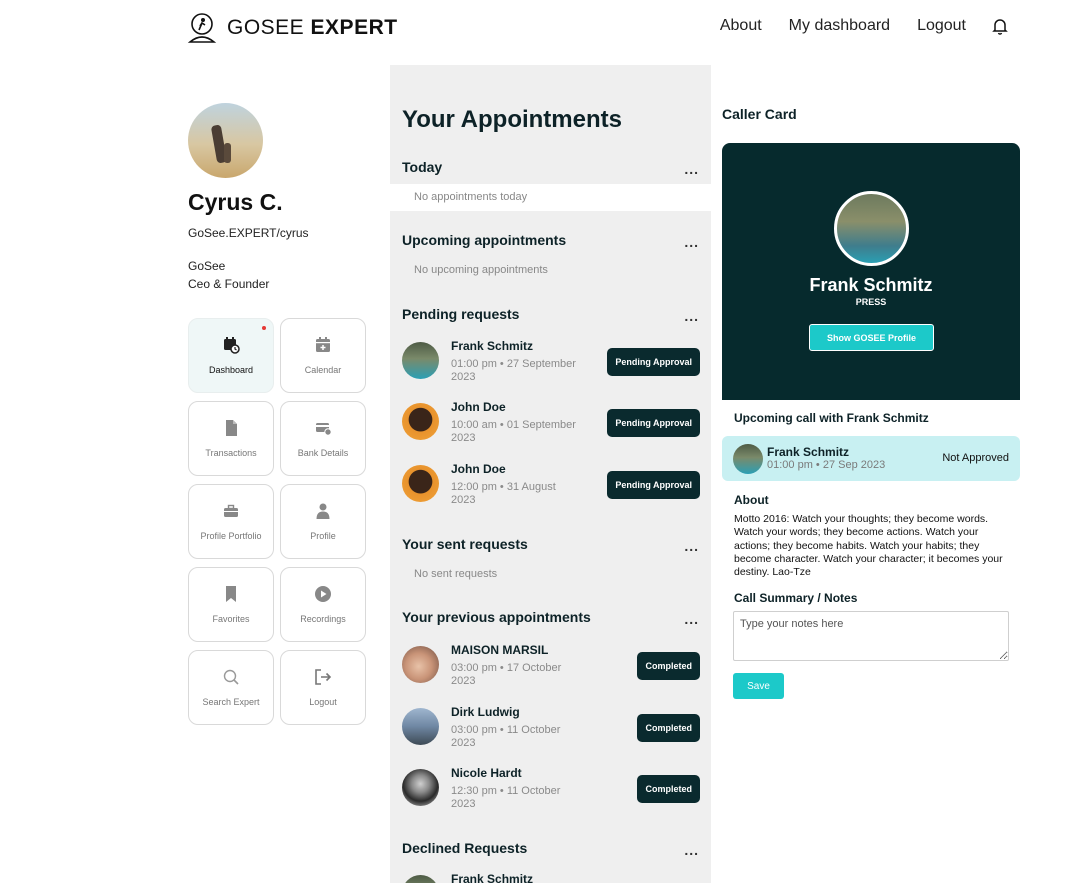  What do you see at coordinates (323, 604) in the screenshot?
I see `menu-recordings: Recordings` at bounding box center [323, 604].